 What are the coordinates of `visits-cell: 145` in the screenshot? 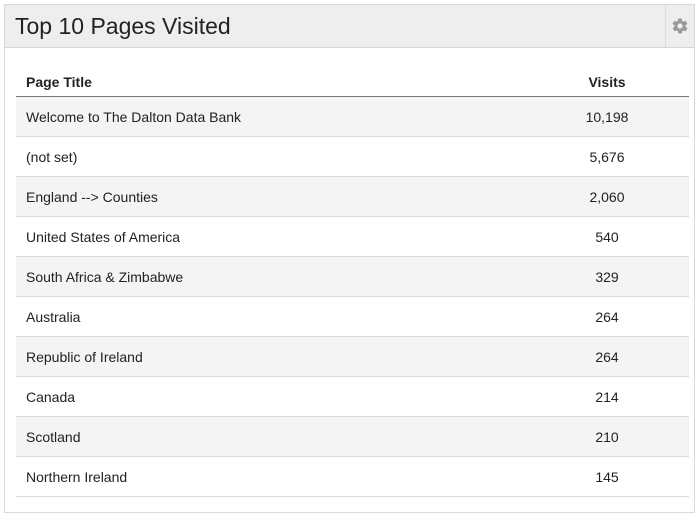 It's located at (607, 477).